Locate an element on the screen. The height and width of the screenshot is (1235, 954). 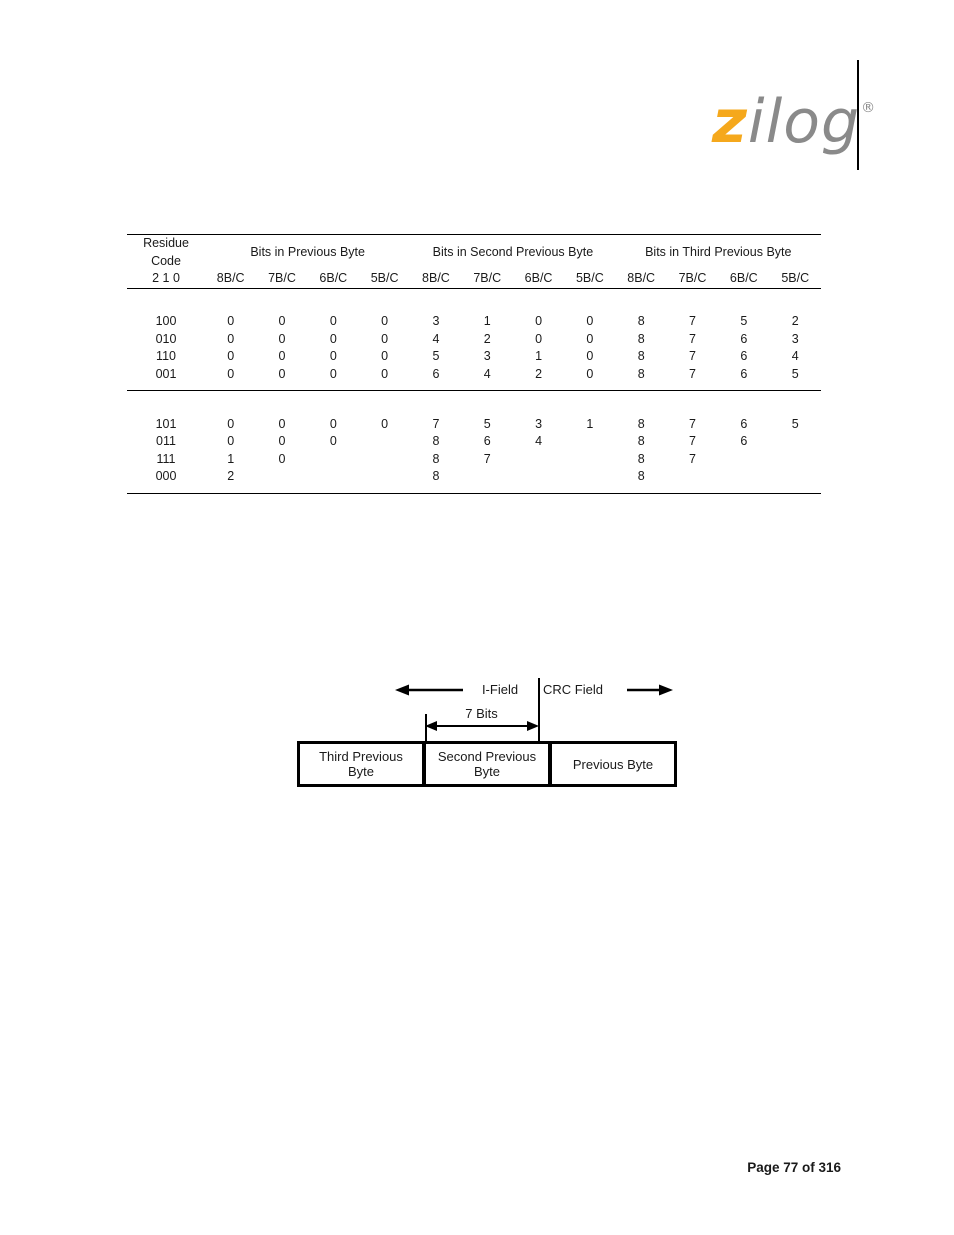
cell-second-7bc: 5 is located at coordinates (487, 423).